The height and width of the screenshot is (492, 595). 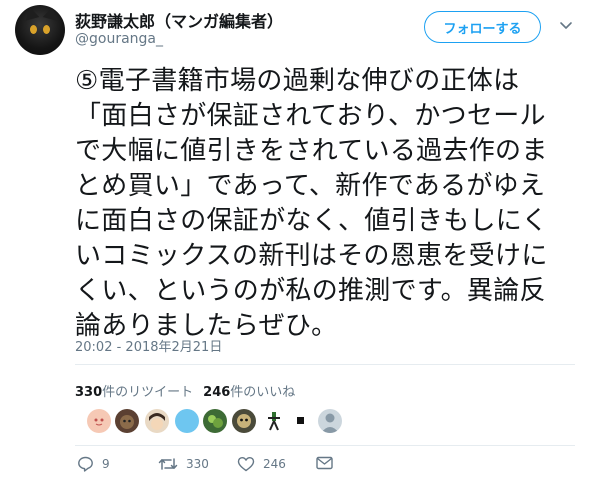 What do you see at coordinates (168, 464) in the screenshot?
I see `retweet-icon` at bounding box center [168, 464].